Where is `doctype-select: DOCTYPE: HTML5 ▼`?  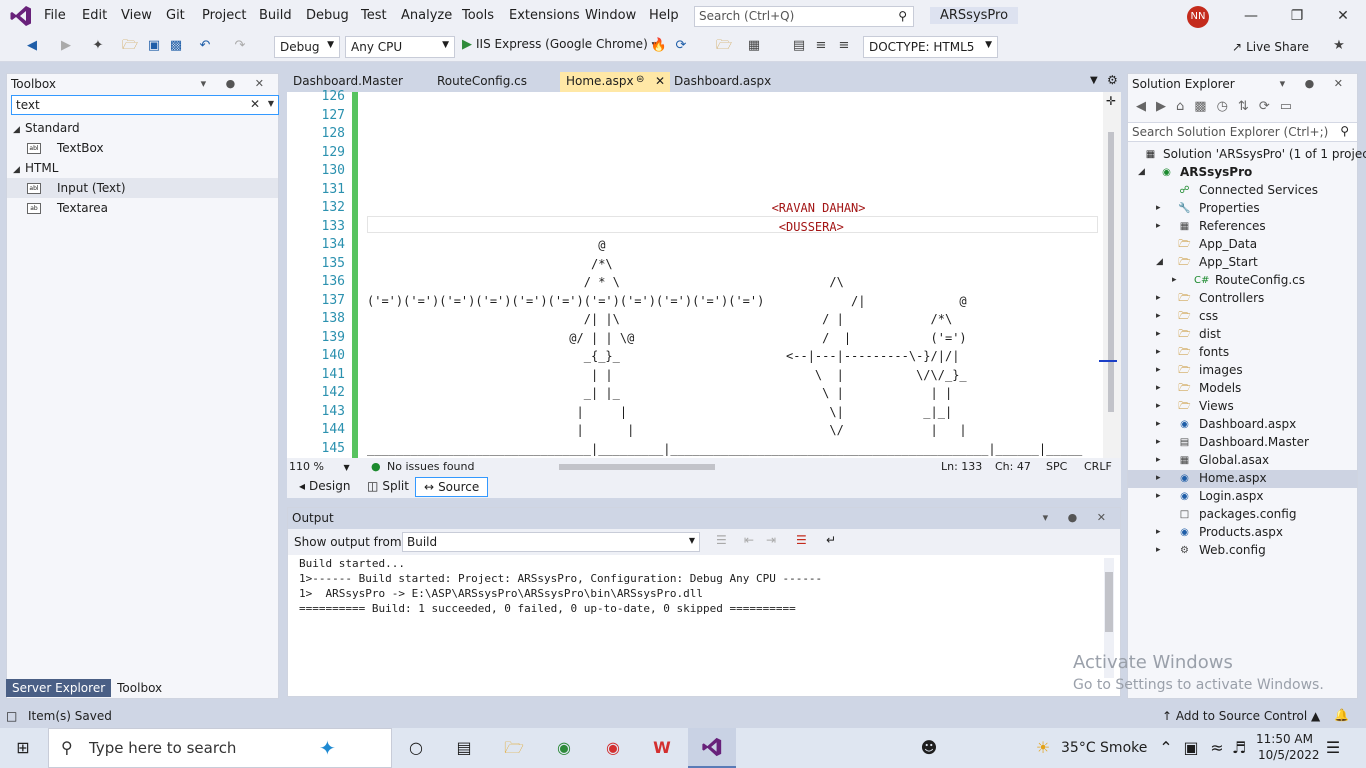 doctype-select: DOCTYPE: HTML5 ▼ is located at coordinates (930, 47).